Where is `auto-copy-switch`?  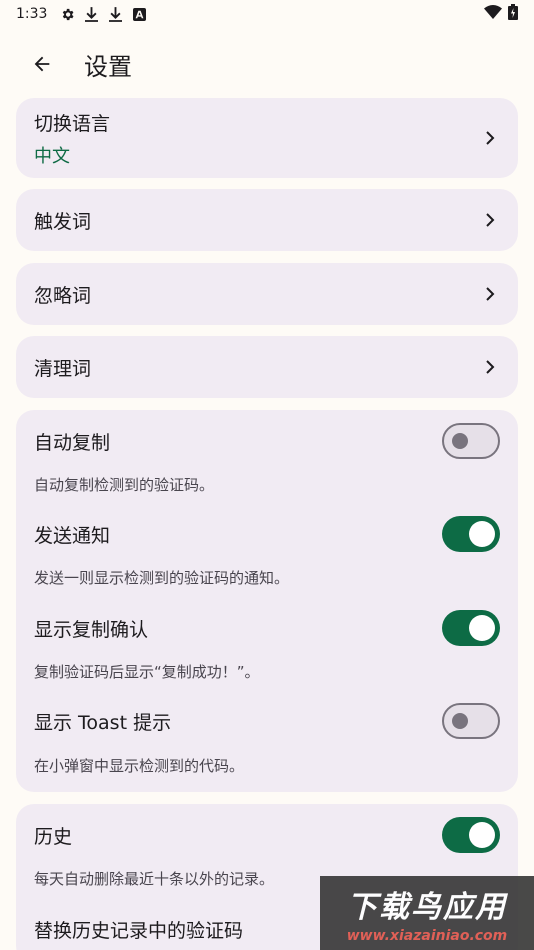
auto-copy-switch is located at coordinates (471, 441).